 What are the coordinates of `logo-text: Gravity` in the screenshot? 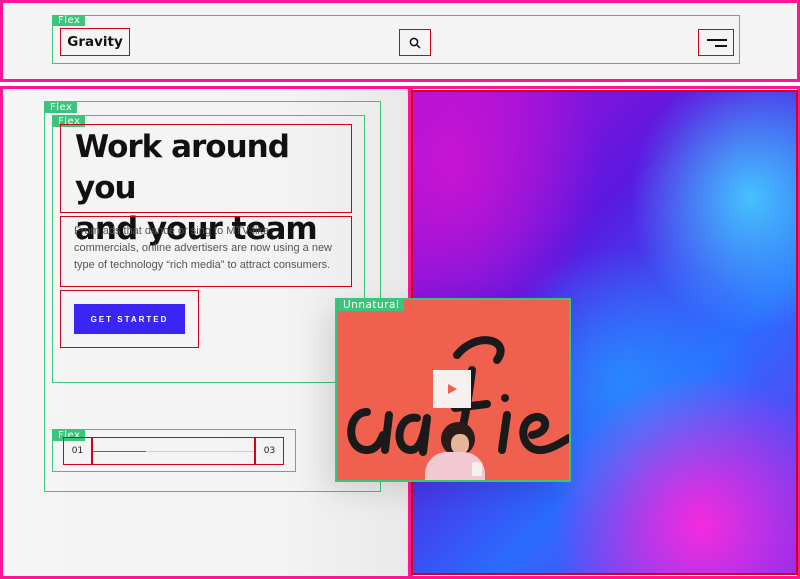 It's located at (95, 42).